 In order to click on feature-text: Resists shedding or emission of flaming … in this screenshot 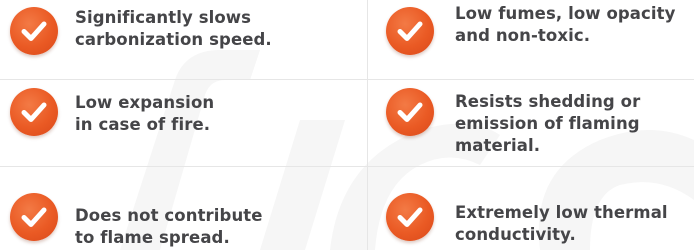, I will do `click(548, 123)`.